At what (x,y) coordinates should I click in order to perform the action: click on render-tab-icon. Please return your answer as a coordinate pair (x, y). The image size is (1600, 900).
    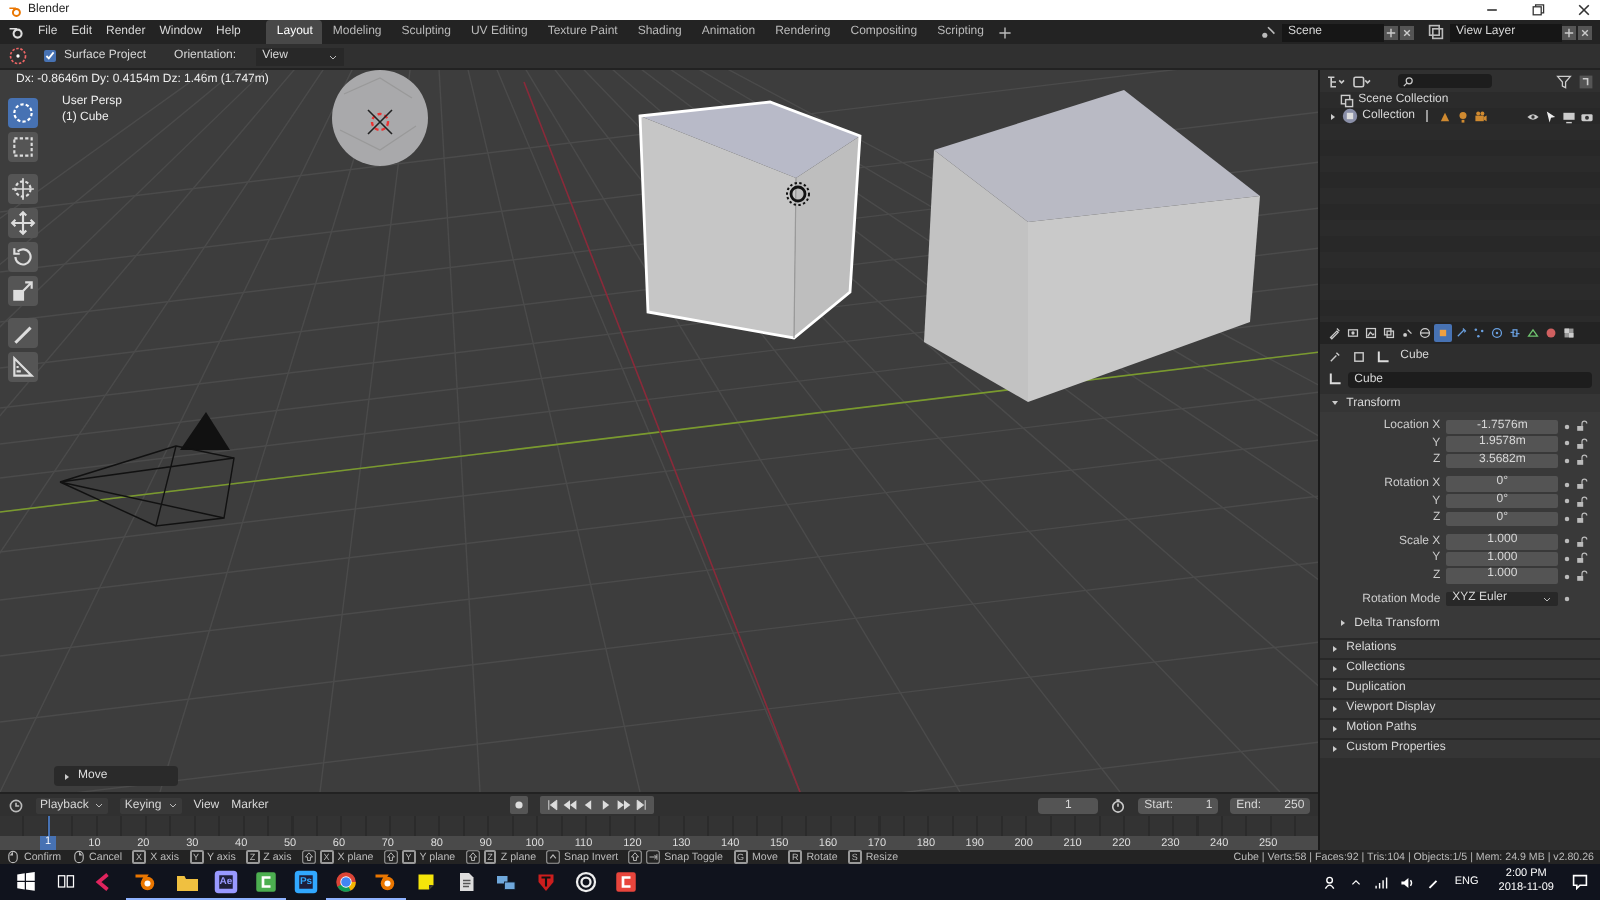
    Looking at the image, I should click on (1353, 333).